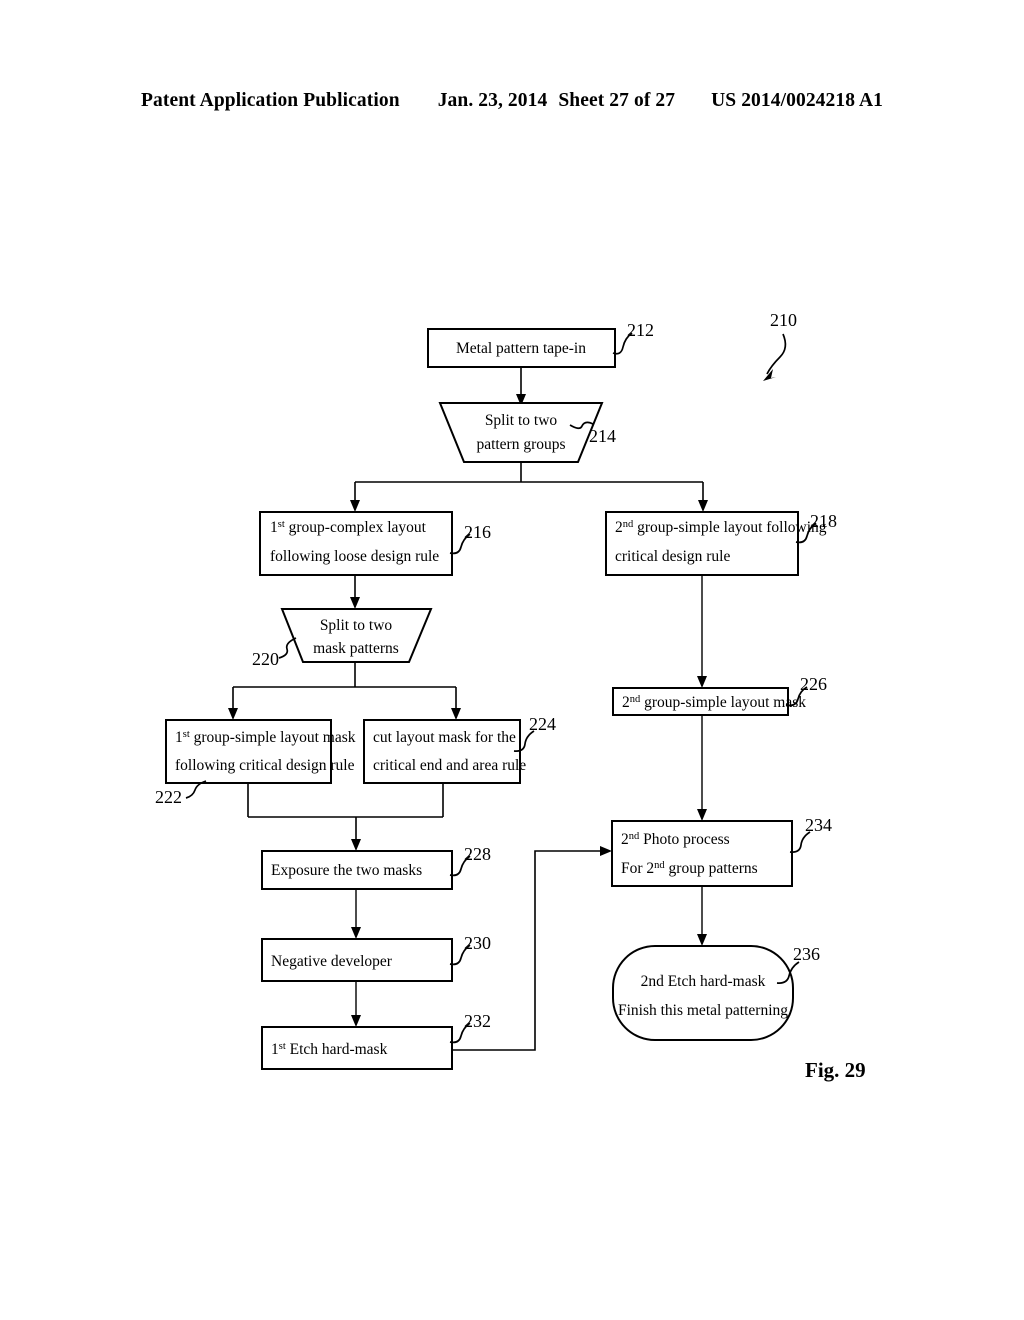  Describe the element at coordinates (332, 961) in the screenshot. I see `node-230-label: Negative developer` at that location.